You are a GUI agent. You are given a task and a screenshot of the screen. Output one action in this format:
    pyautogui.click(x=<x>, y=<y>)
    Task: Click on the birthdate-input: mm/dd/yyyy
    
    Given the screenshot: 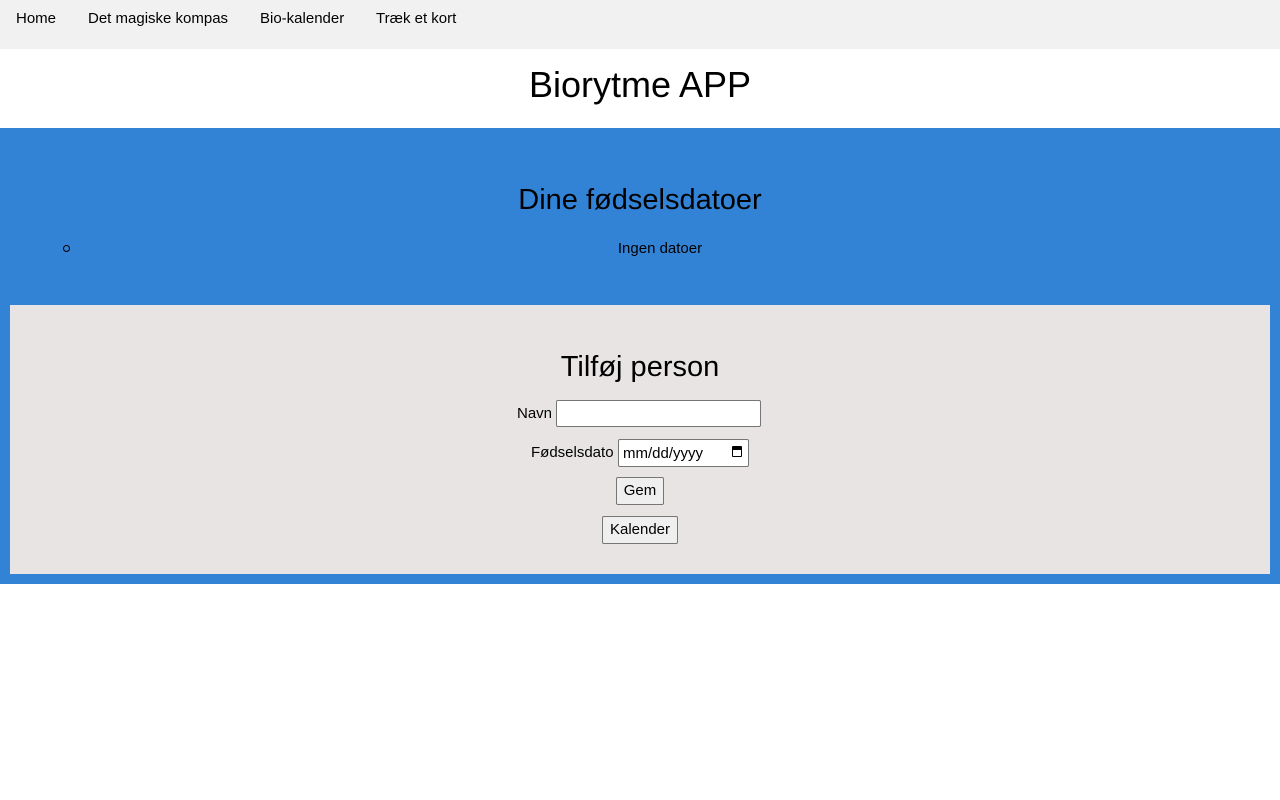 What is the action you would take?
    pyautogui.click(x=683, y=453)
    